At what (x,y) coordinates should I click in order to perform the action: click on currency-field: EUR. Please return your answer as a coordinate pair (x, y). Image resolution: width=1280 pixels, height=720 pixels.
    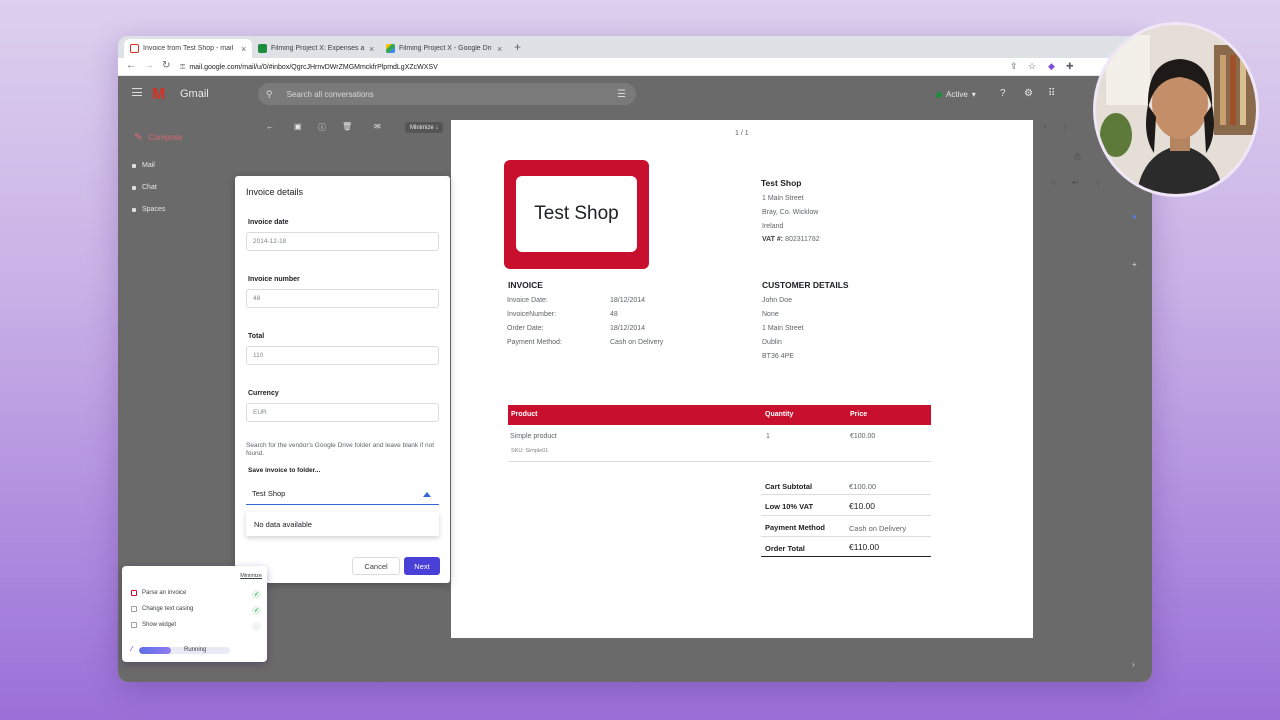
    Looking at the image, I should click on (342, 412).